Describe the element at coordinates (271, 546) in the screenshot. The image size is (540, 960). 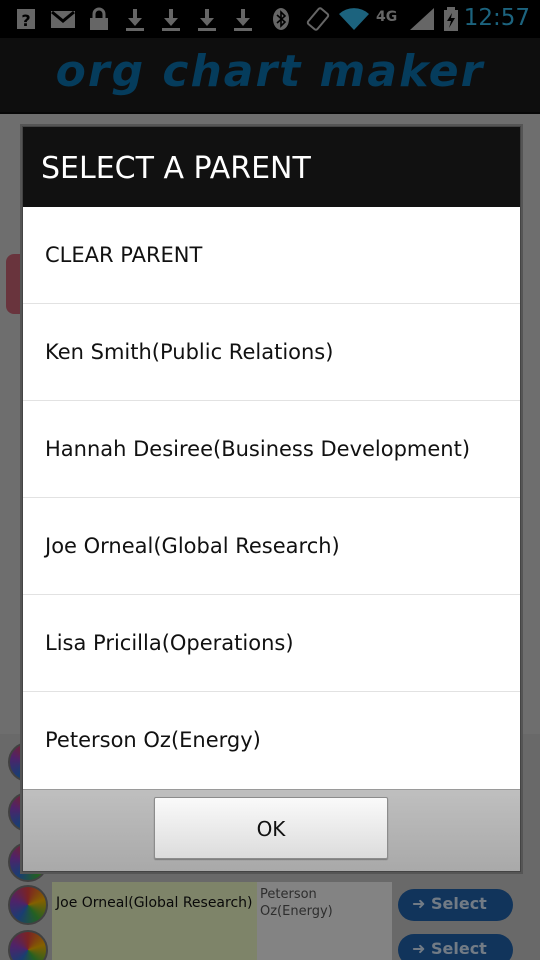
I see `list-item: Joe Orneal(Global Research)` at that location.